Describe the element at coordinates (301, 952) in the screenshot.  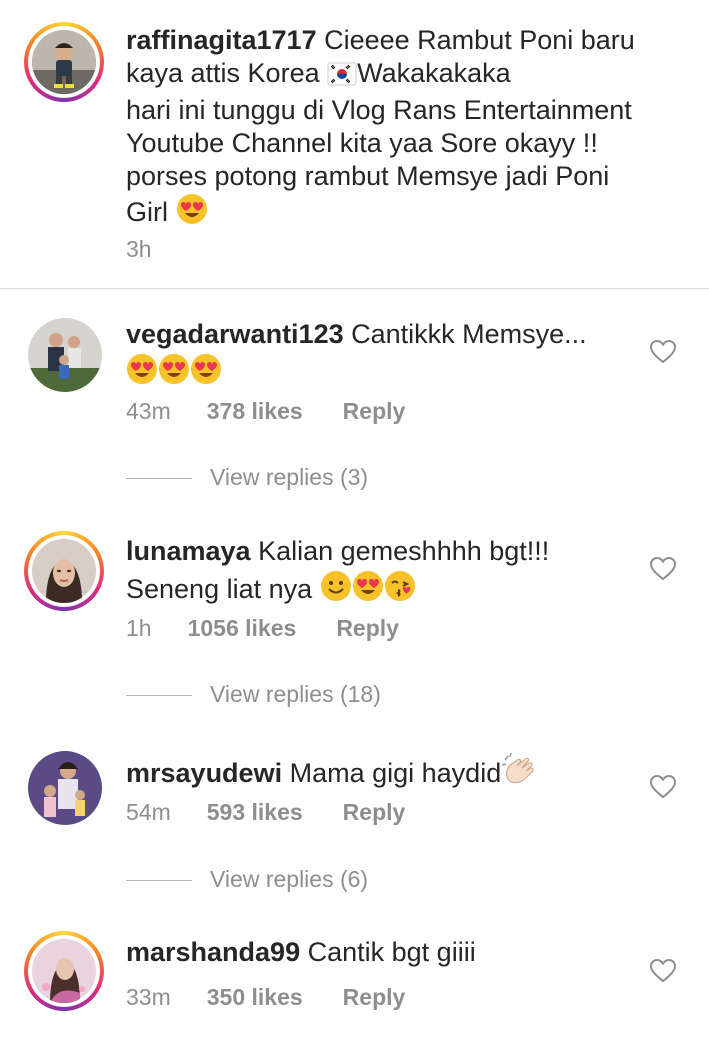
I see `comment-text: marshanda99 Cantik bgt giiii` at that location.